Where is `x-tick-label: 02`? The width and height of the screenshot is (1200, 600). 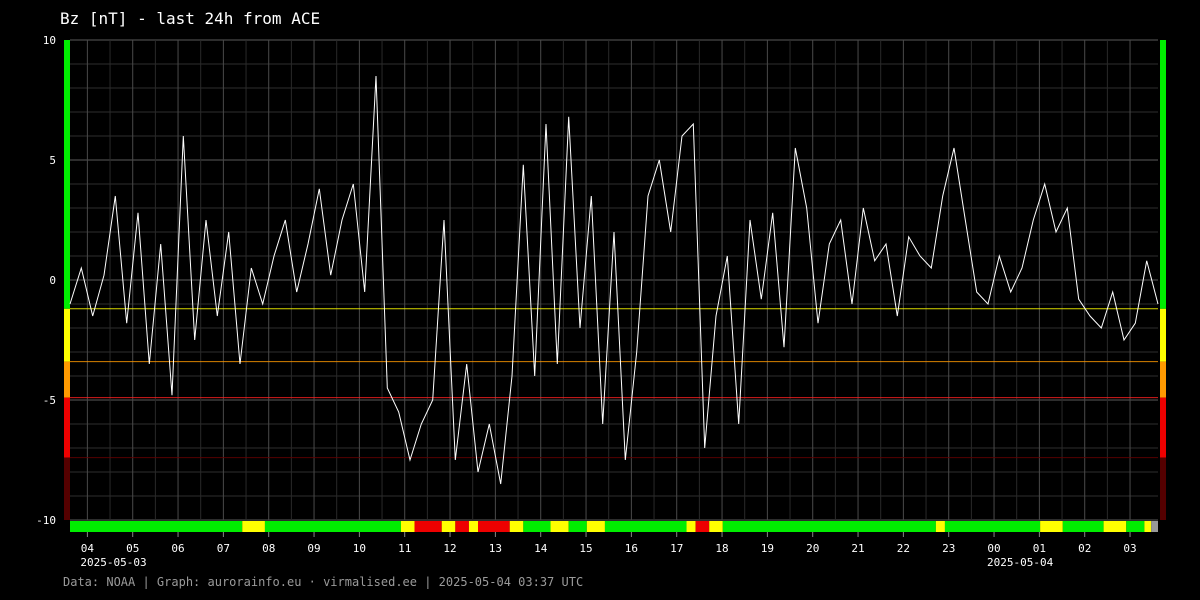
x-tick-label: 02 is located at coordinates (1084, 548).